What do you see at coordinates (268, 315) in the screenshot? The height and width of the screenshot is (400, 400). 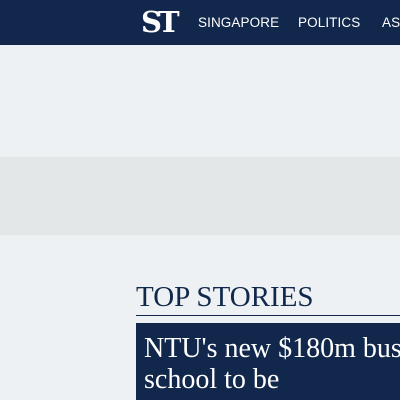 I see `section-divider` at bounding box center [268, 315].